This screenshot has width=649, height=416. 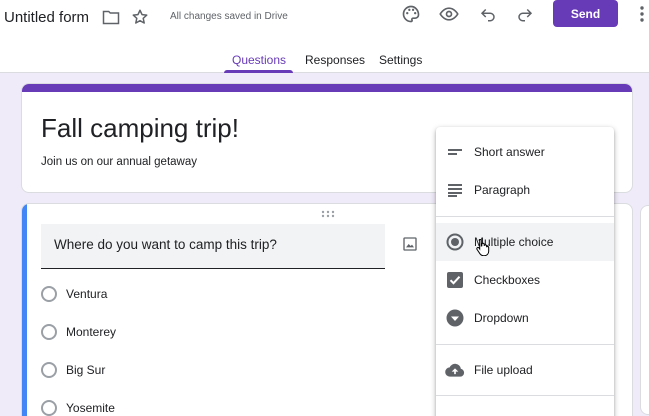 I want to click on option-label: Monterey, so click(x=91, y=332).